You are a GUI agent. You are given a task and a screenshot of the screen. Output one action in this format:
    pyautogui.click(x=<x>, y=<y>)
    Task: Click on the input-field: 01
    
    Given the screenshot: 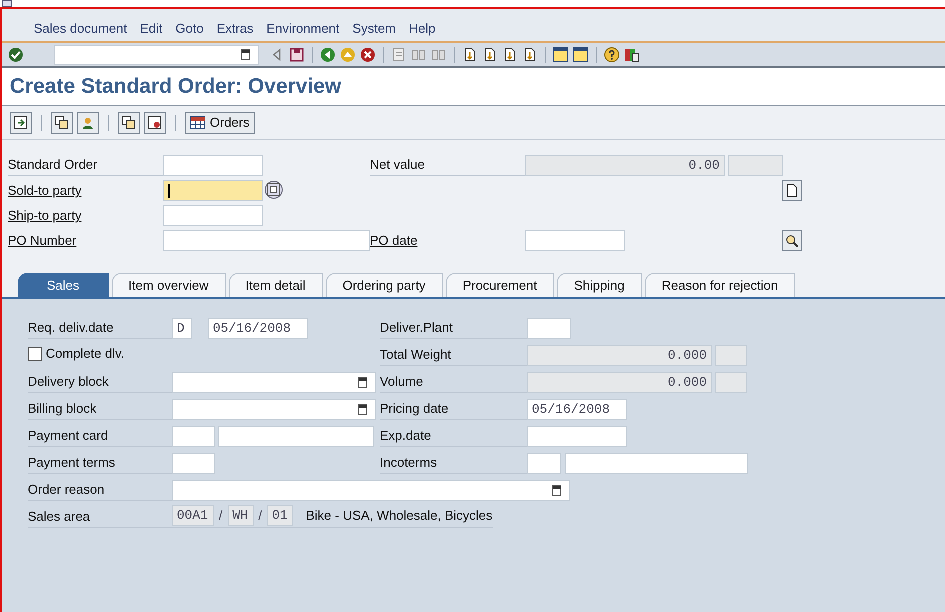 What is the action you would take?
    pyautogui.click(x=280, y=515)
    